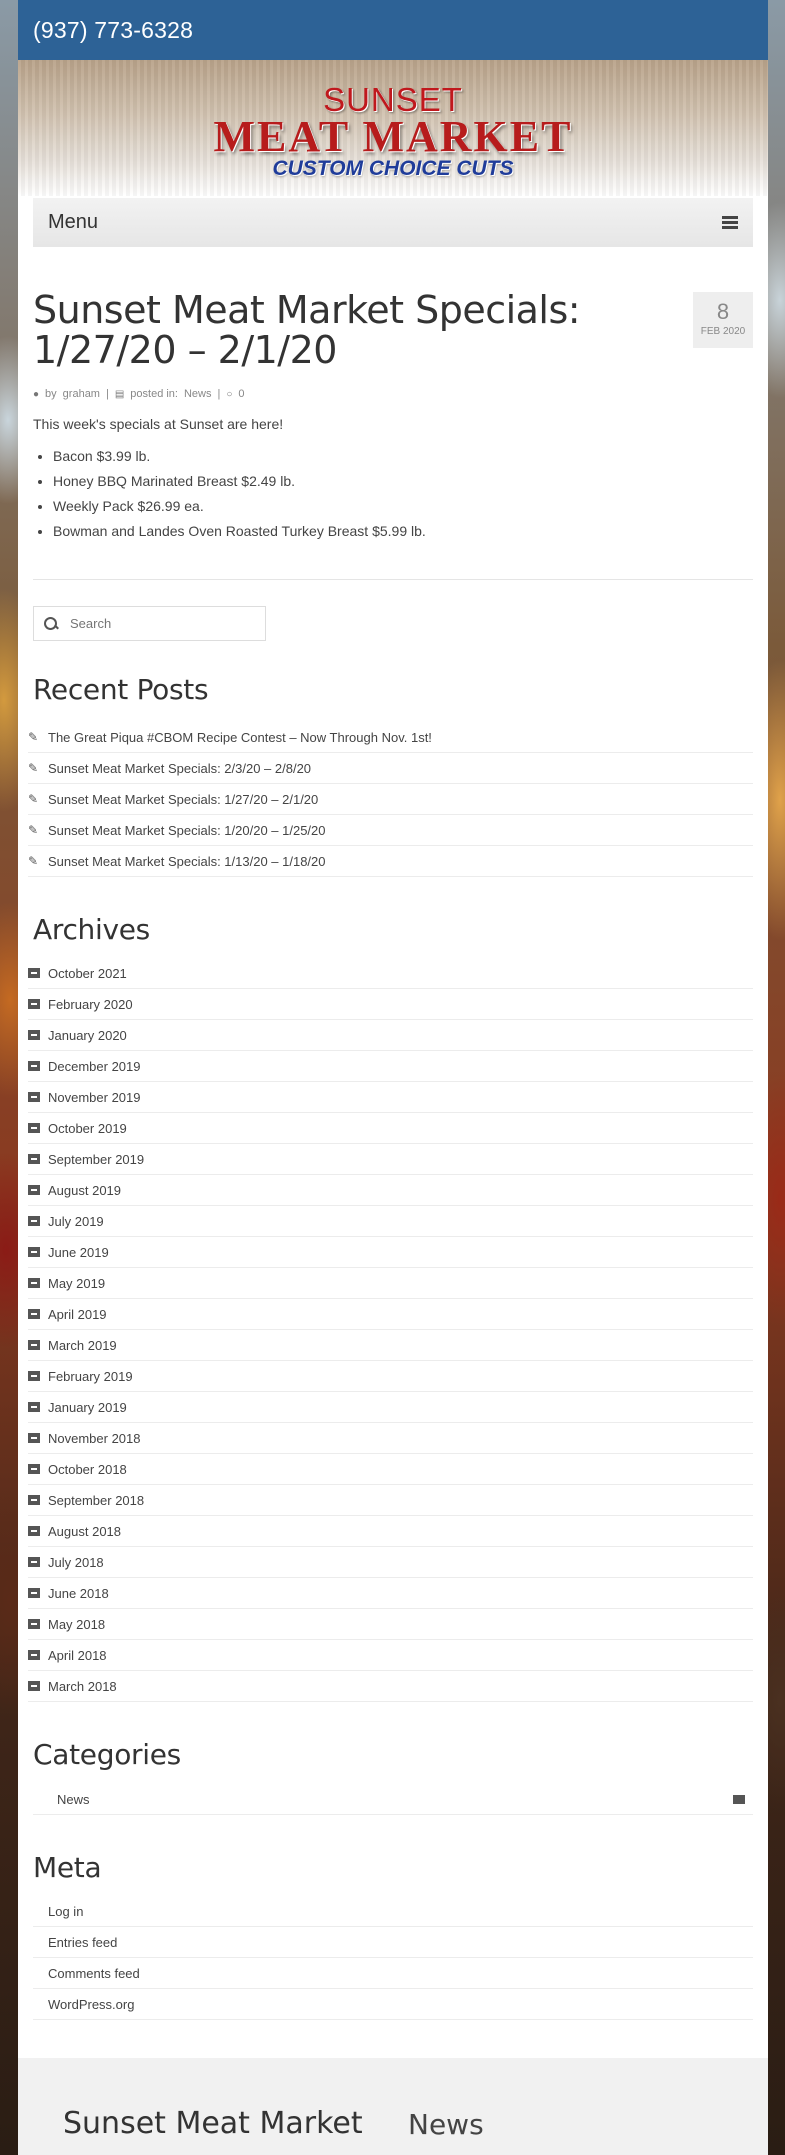  I want to click on archive-link: July 2019, so click(76, 1221).